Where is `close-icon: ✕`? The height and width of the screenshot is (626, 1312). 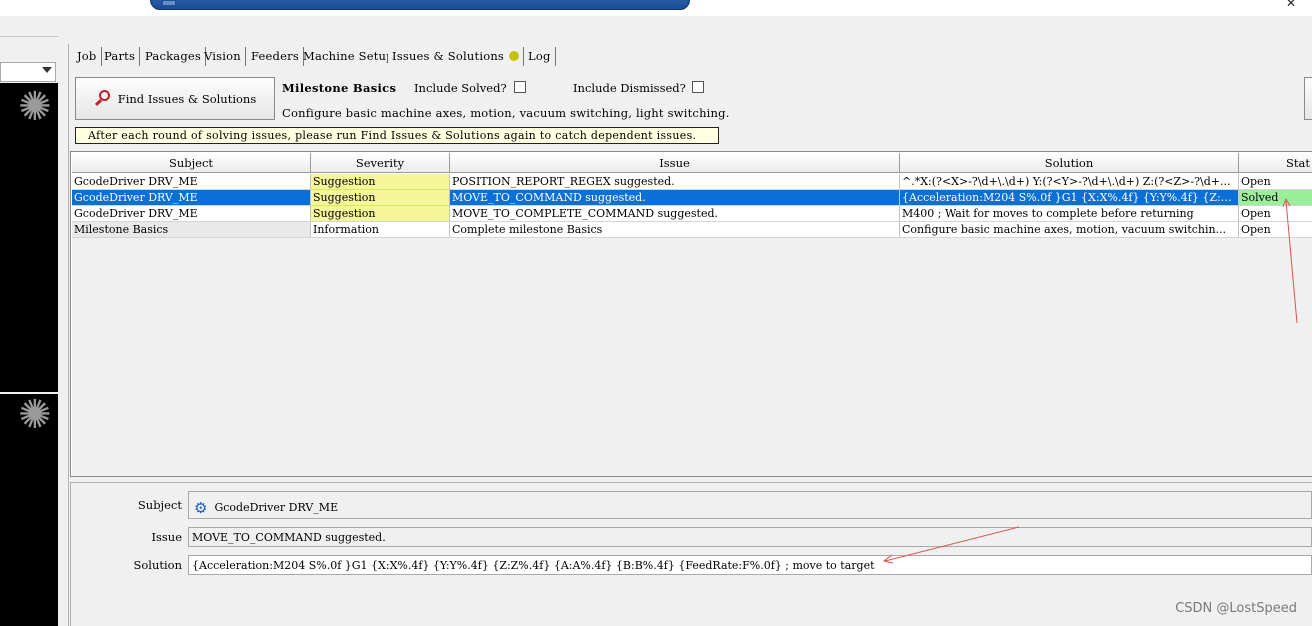
close-icon: ✕ is located at coordinates (1291, 5).